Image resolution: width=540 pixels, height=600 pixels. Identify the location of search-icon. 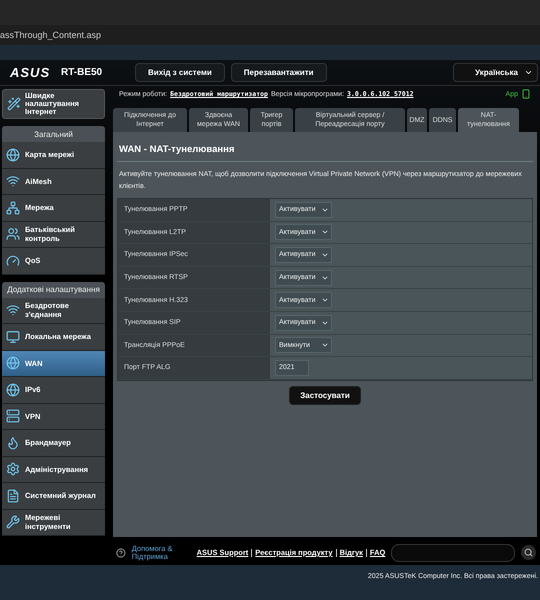
(529, 552).